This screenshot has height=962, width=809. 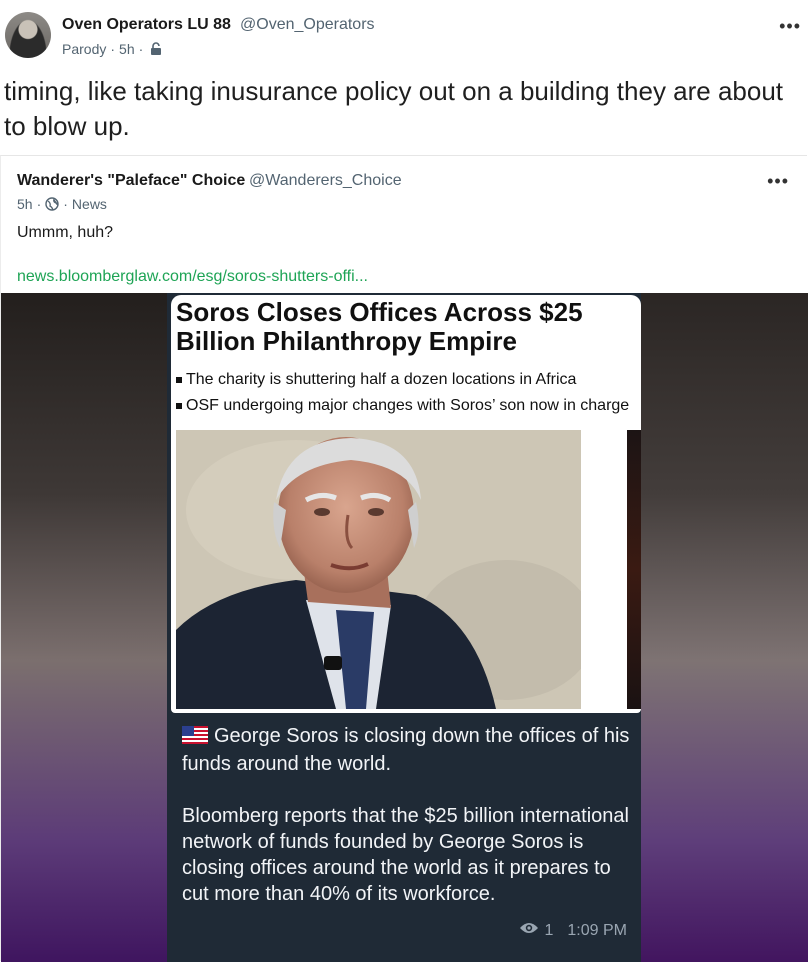 I want to click on quote-author-name: Wanderer's "Paleface" Choice, so click(x=131, y=181).